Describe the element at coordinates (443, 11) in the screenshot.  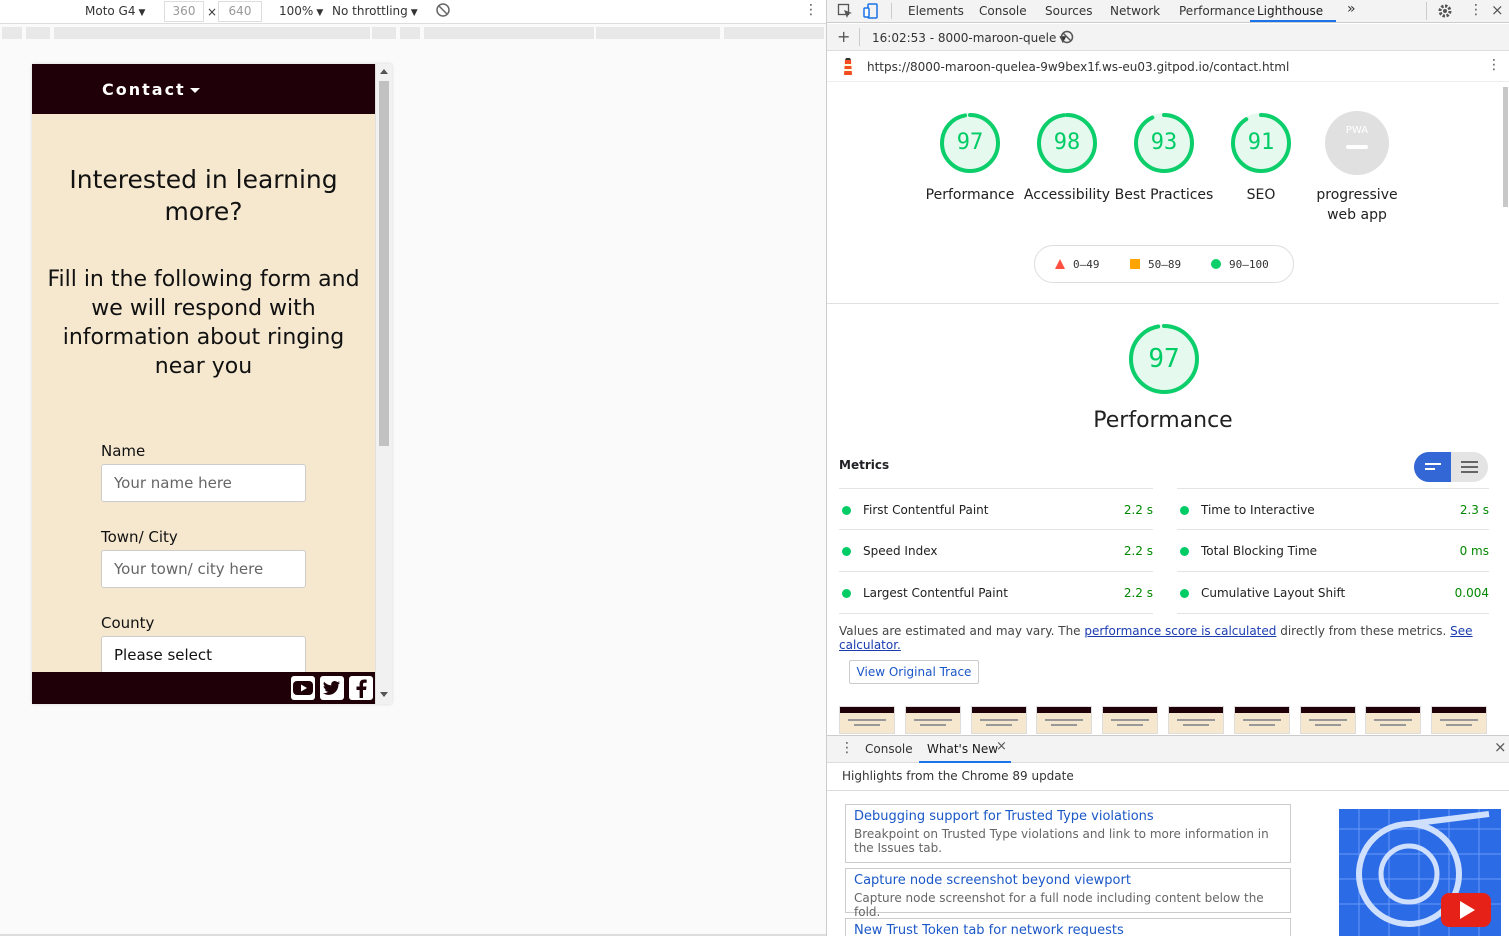
I see `rotate-icon` at that location.